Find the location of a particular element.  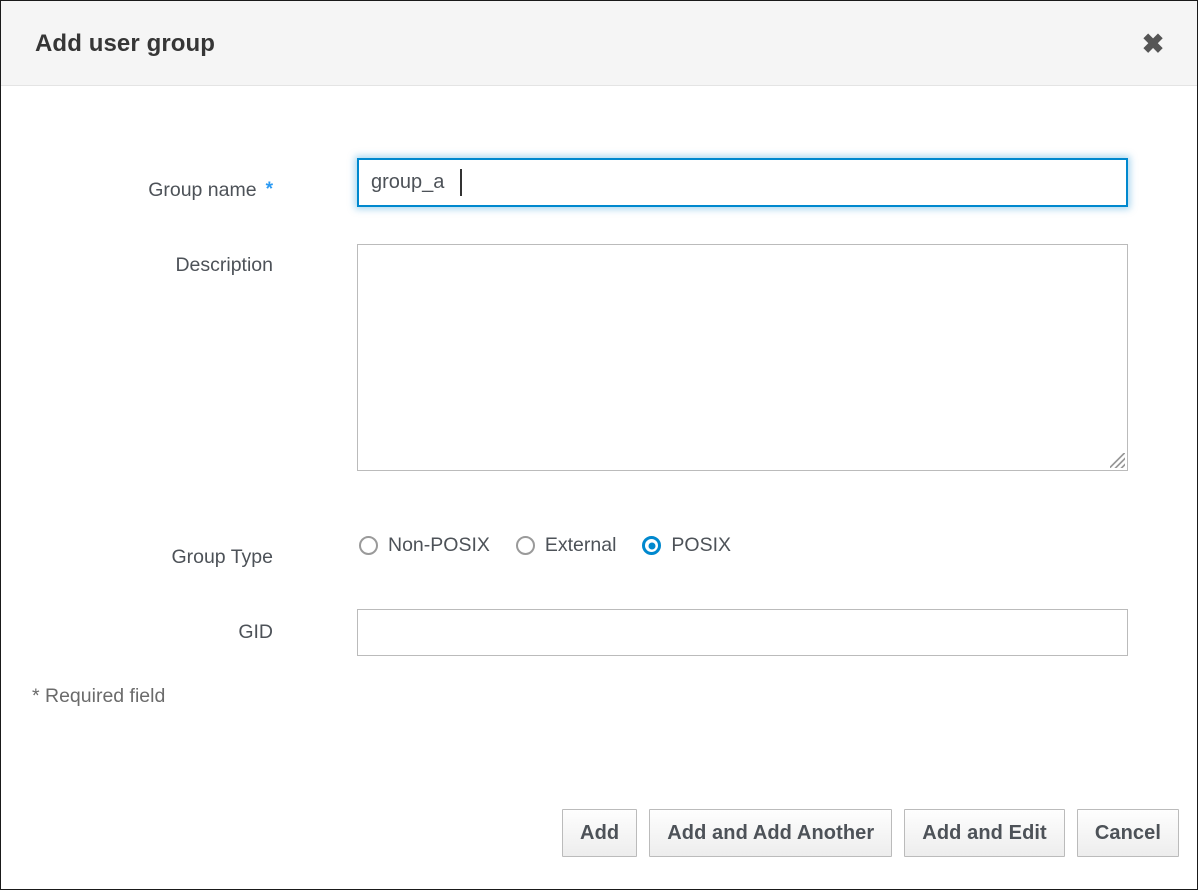

radio-option-non-posix: Non-POSIX is located at coordinates (424, 545).